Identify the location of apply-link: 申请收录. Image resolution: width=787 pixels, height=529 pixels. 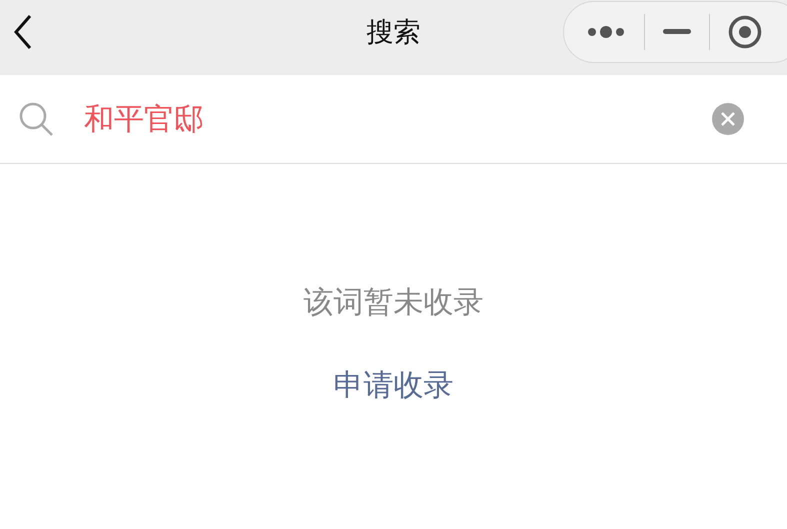
(394, 385).